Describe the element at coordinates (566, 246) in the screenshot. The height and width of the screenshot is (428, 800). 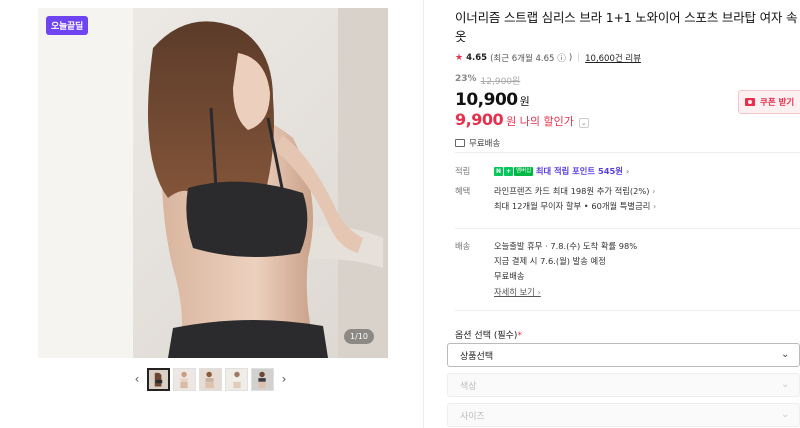
I see `delivery-estimate: 오늘출발 휴무 · 7.8.(수) 도착 확률 98%` at that location.